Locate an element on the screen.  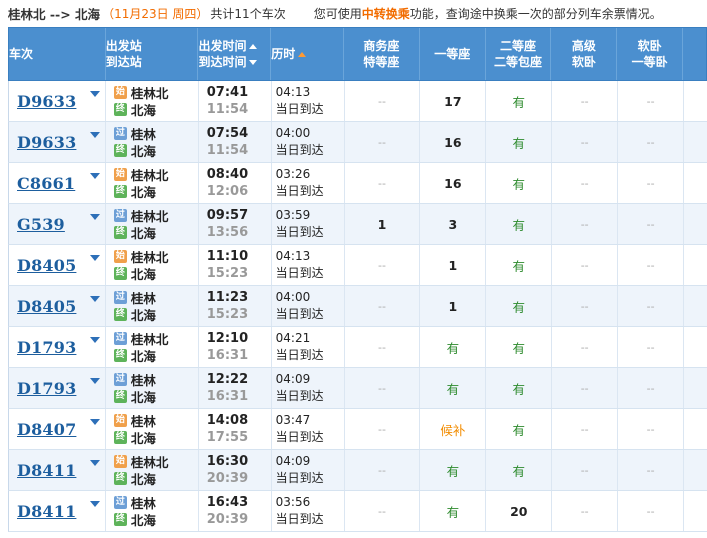
first-seat-cell: 候补 is located at coordinates (453, 429).